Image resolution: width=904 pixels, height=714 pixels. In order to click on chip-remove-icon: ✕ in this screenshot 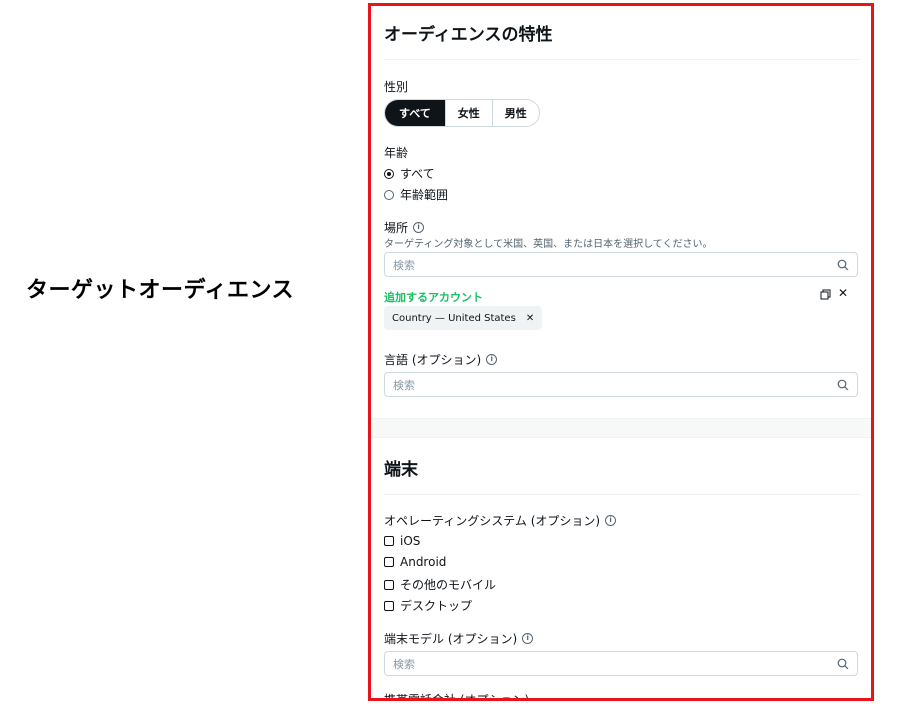, I will do `click(530, 318)`.